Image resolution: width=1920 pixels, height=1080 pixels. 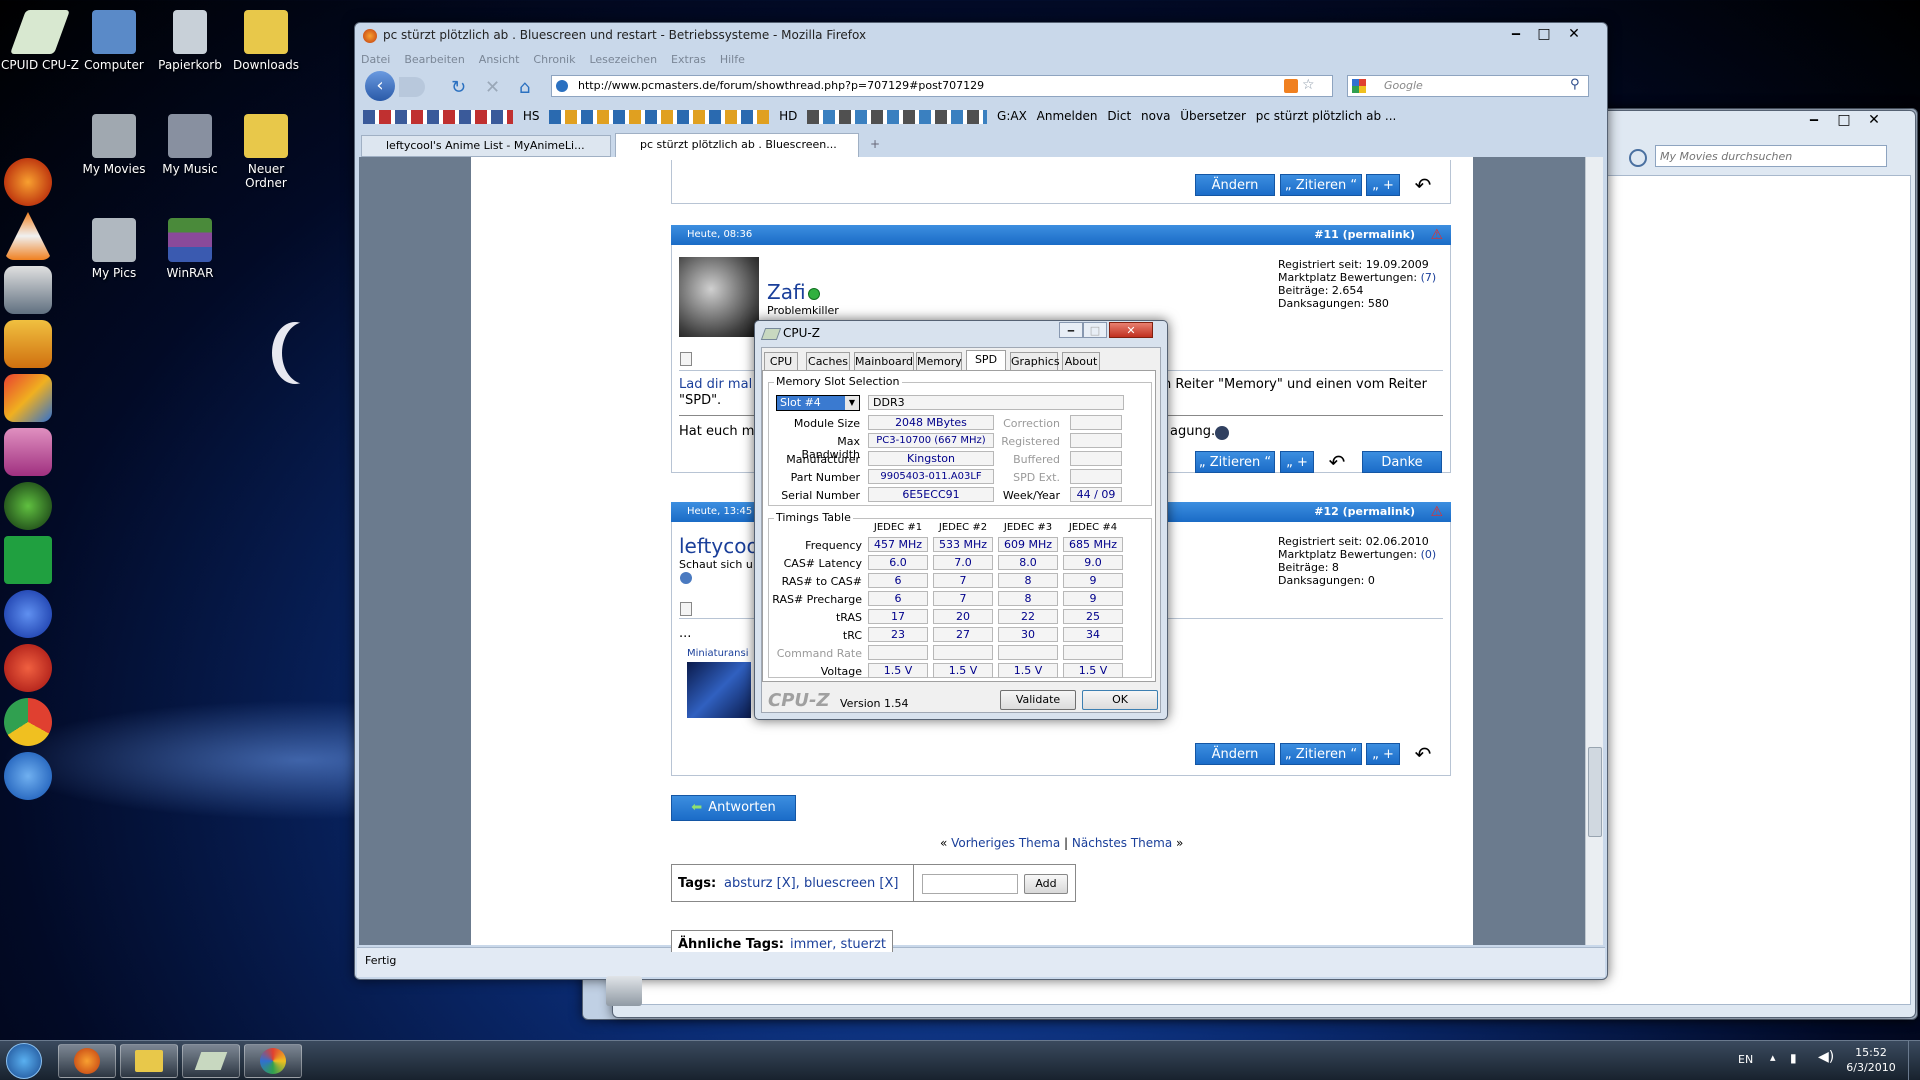 What do you see at coordinates (1119, 116) in the screenshot?
I see `bookmark-dict: Dict` at bounding box center [1119, 116].